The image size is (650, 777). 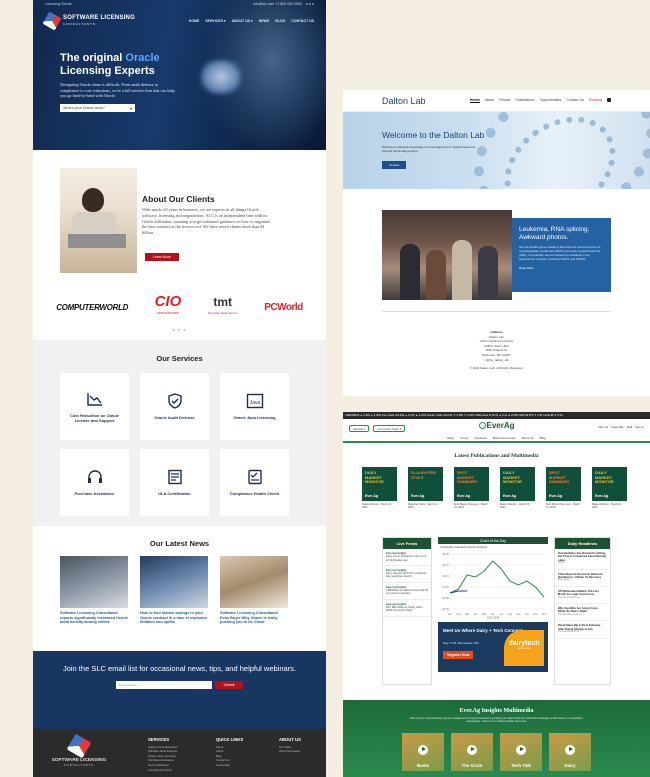 I want to click on nav-news: NEWS, so click(x=264, y=21).